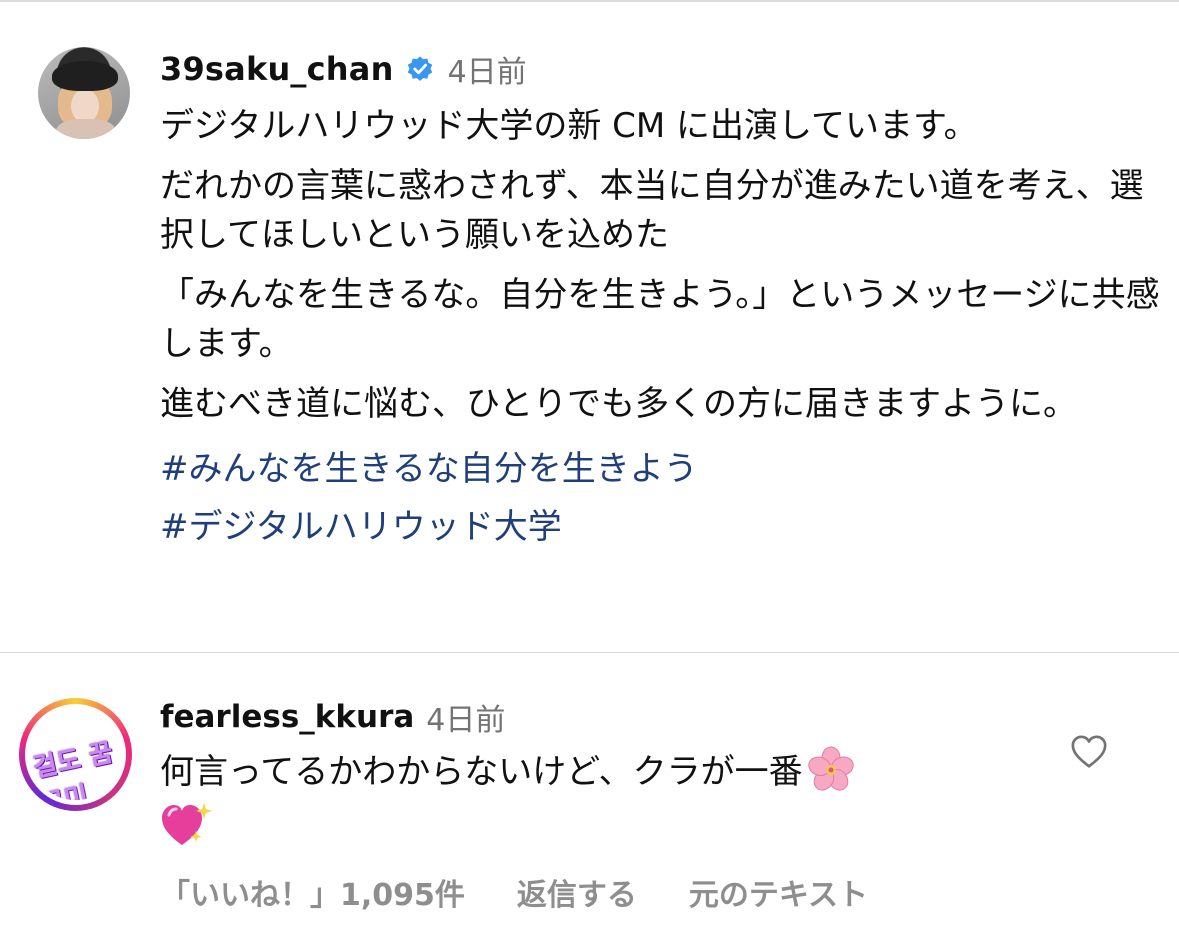 The image size is (1179, 931). I want to click on comment-actions: 「いいね！」1,095件 返信する 元のテキスト, so click(540, 892).